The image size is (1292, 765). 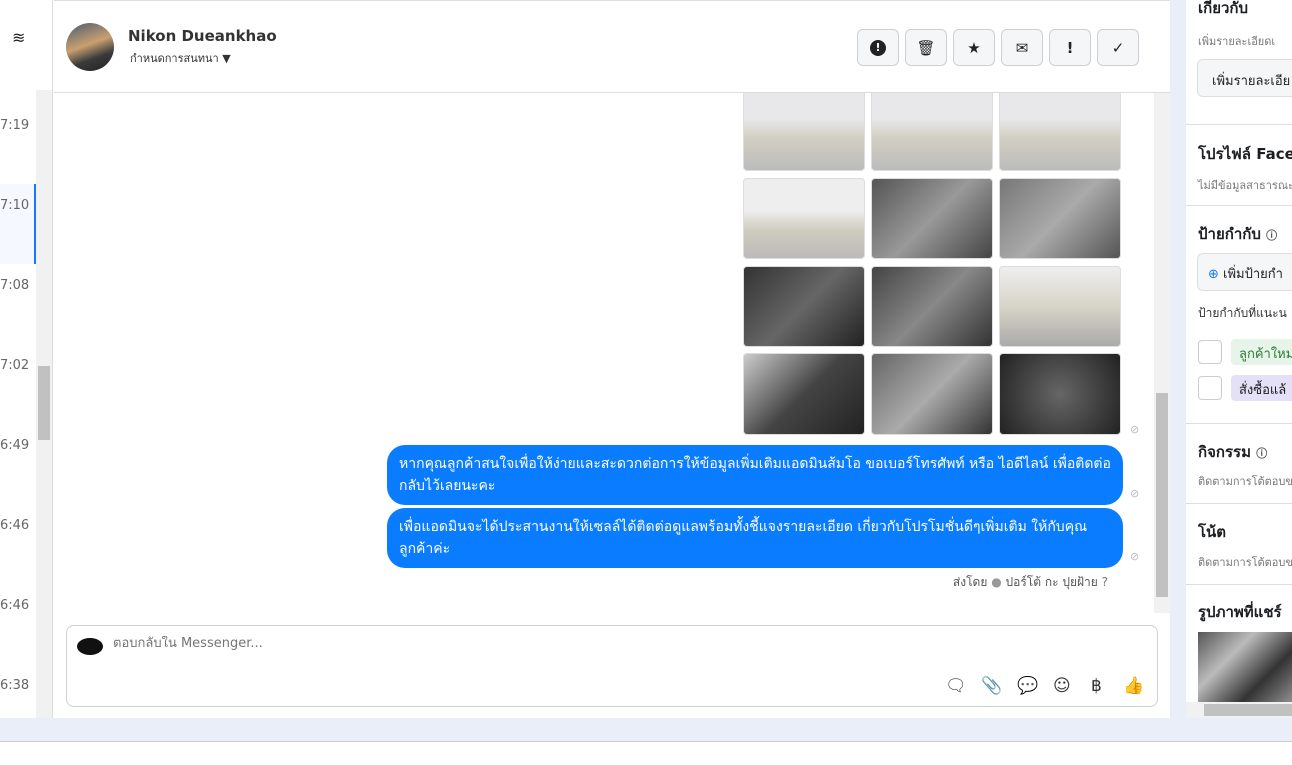 I want to click on about-title: เกี่ยวกับ, so click(x=1223, y=8).